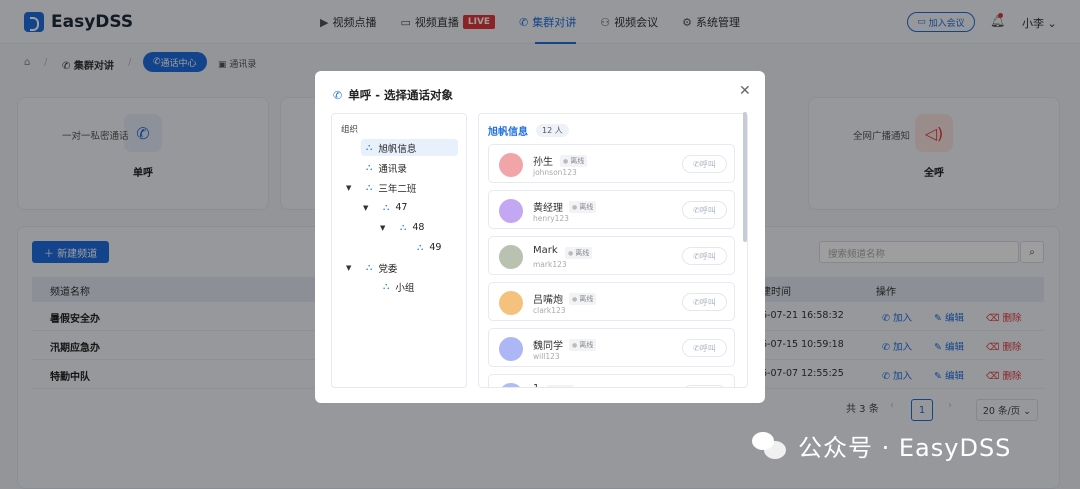 This screenshot has height=489, width=1080. What do you see at coordinates (611, 163) in the screenshot?
I see `contact-item: 孙生 离线 johnson123 ✆ 呼叫` at bounding box center [611, 163].